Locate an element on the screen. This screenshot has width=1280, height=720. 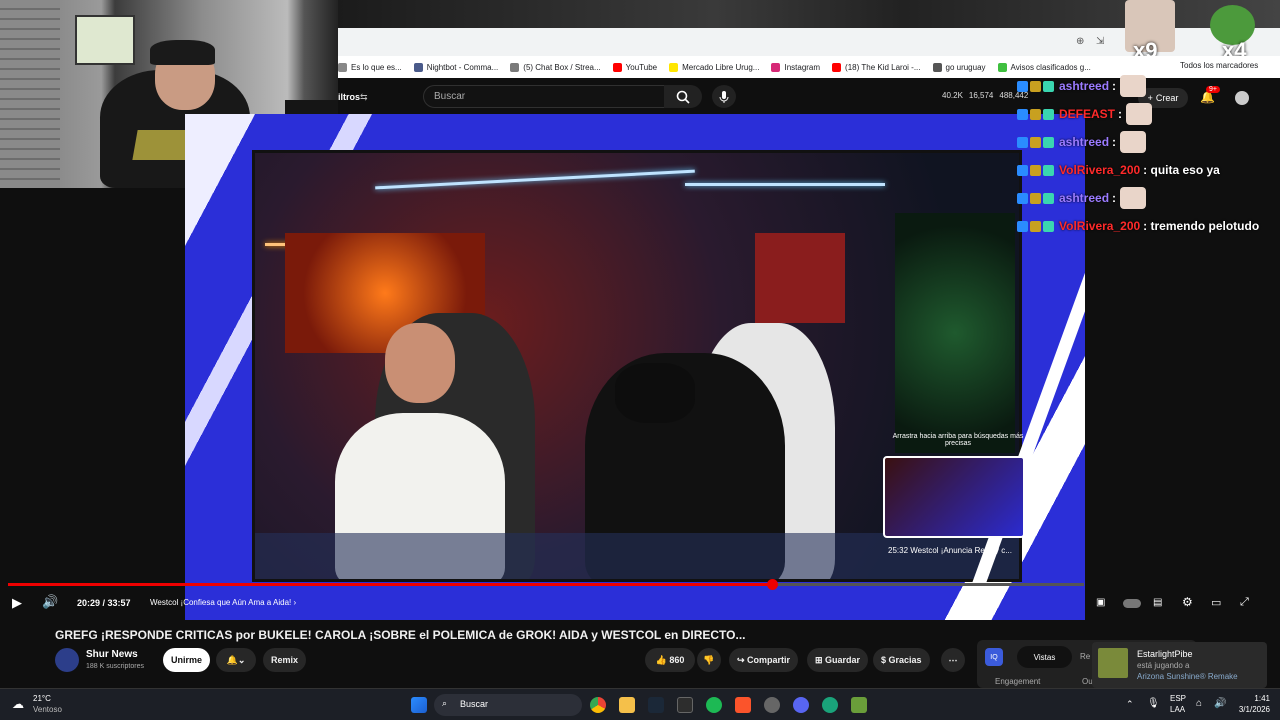
all-bookmarks: Todos los marcadores is located at coordinates (1219, 65).